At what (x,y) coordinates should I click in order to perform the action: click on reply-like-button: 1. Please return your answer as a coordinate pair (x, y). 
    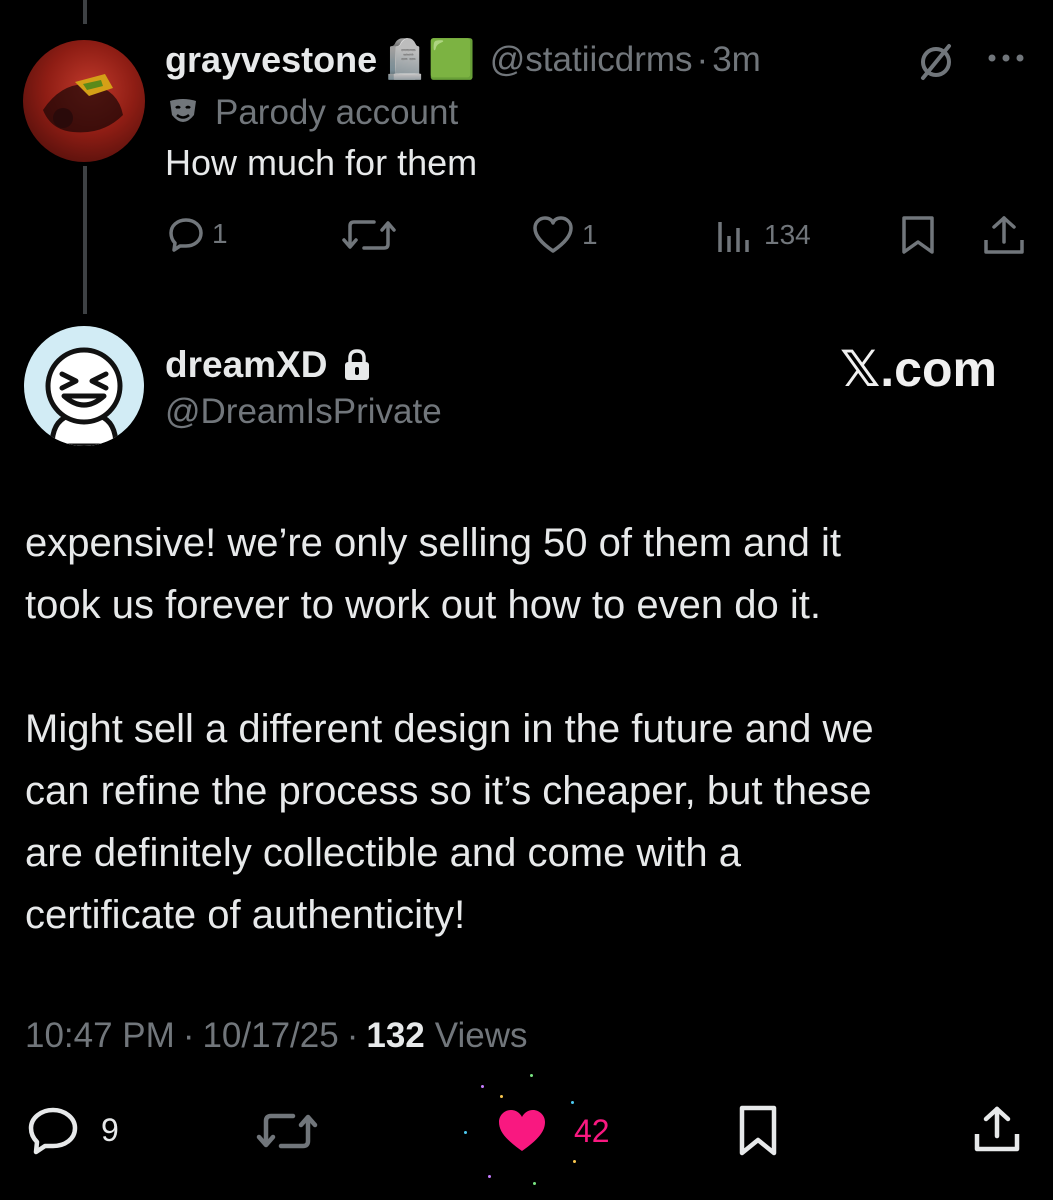
    Looking at the image, I should click on (565, 235).